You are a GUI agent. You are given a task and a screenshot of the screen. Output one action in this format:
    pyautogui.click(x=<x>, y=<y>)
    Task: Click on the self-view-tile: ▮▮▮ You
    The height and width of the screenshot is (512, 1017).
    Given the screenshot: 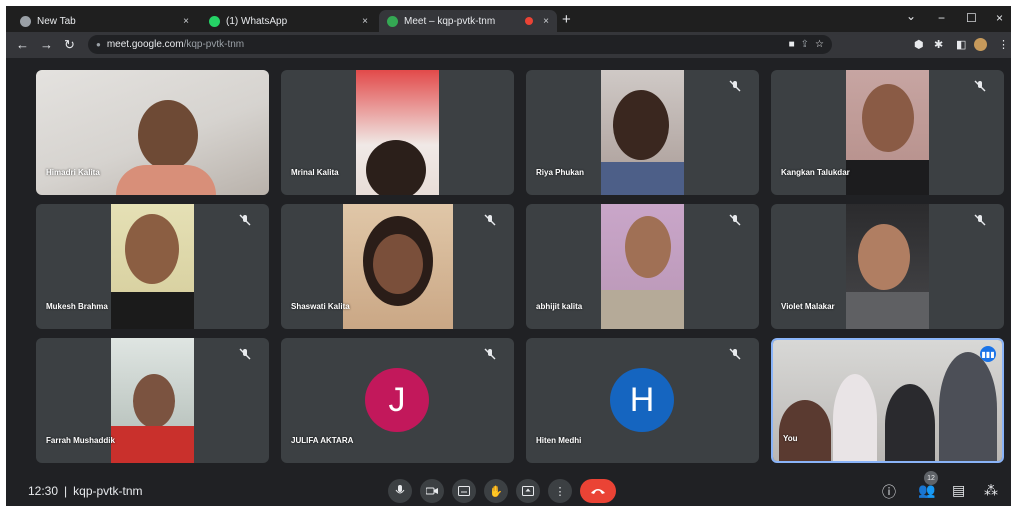 What is the action you would take?
    pyautogui.click(x=887, y=400)
    